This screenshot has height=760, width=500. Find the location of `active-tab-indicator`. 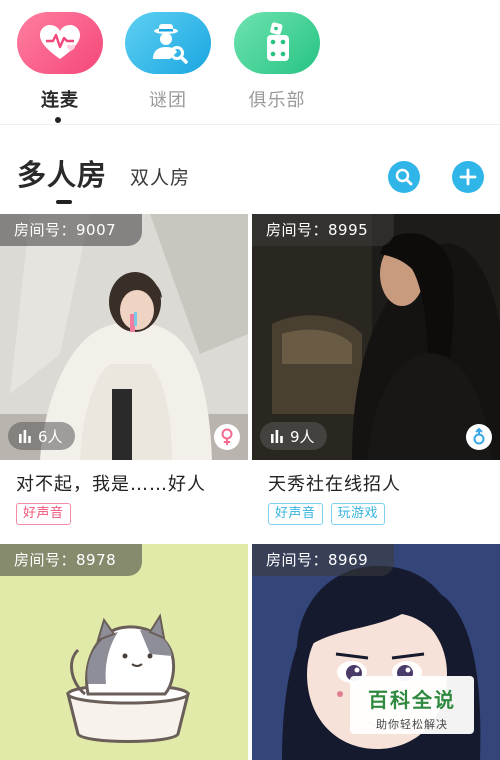

active-tab-indicator is located at coordinates (58, 120).